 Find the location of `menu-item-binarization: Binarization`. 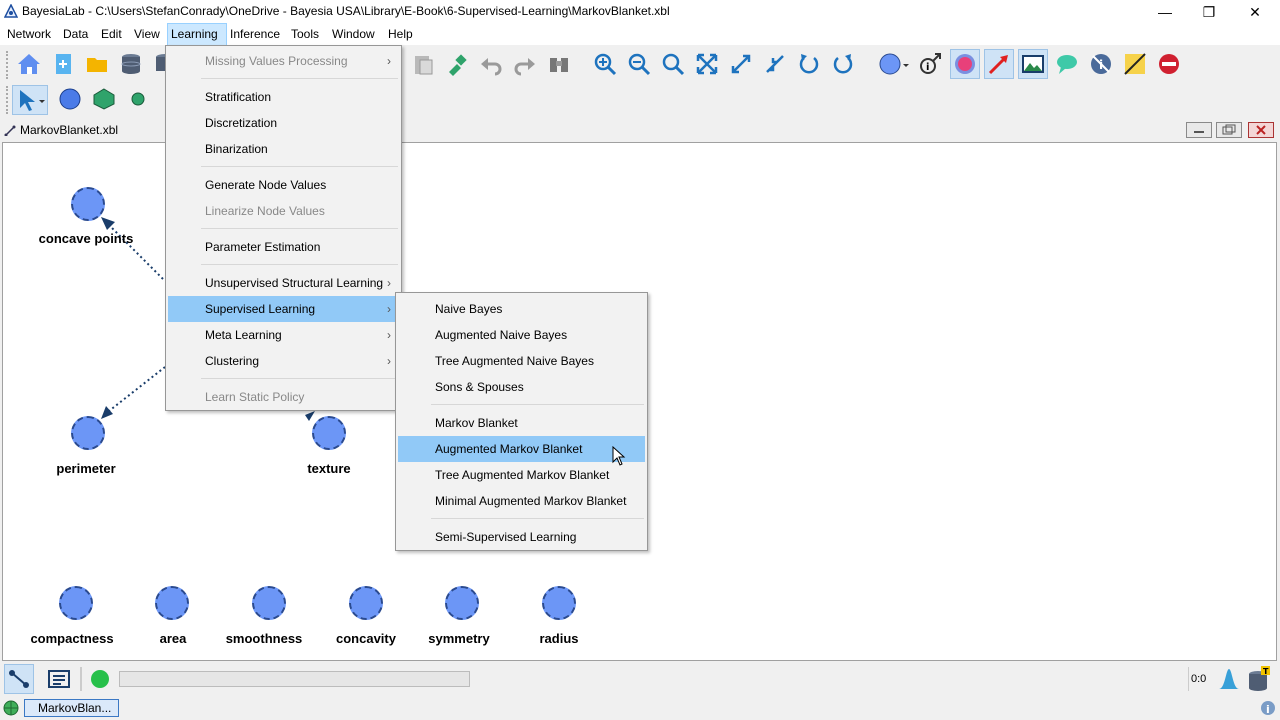

menu-item-binarization: Binarization is located at coordinates (283, 149).